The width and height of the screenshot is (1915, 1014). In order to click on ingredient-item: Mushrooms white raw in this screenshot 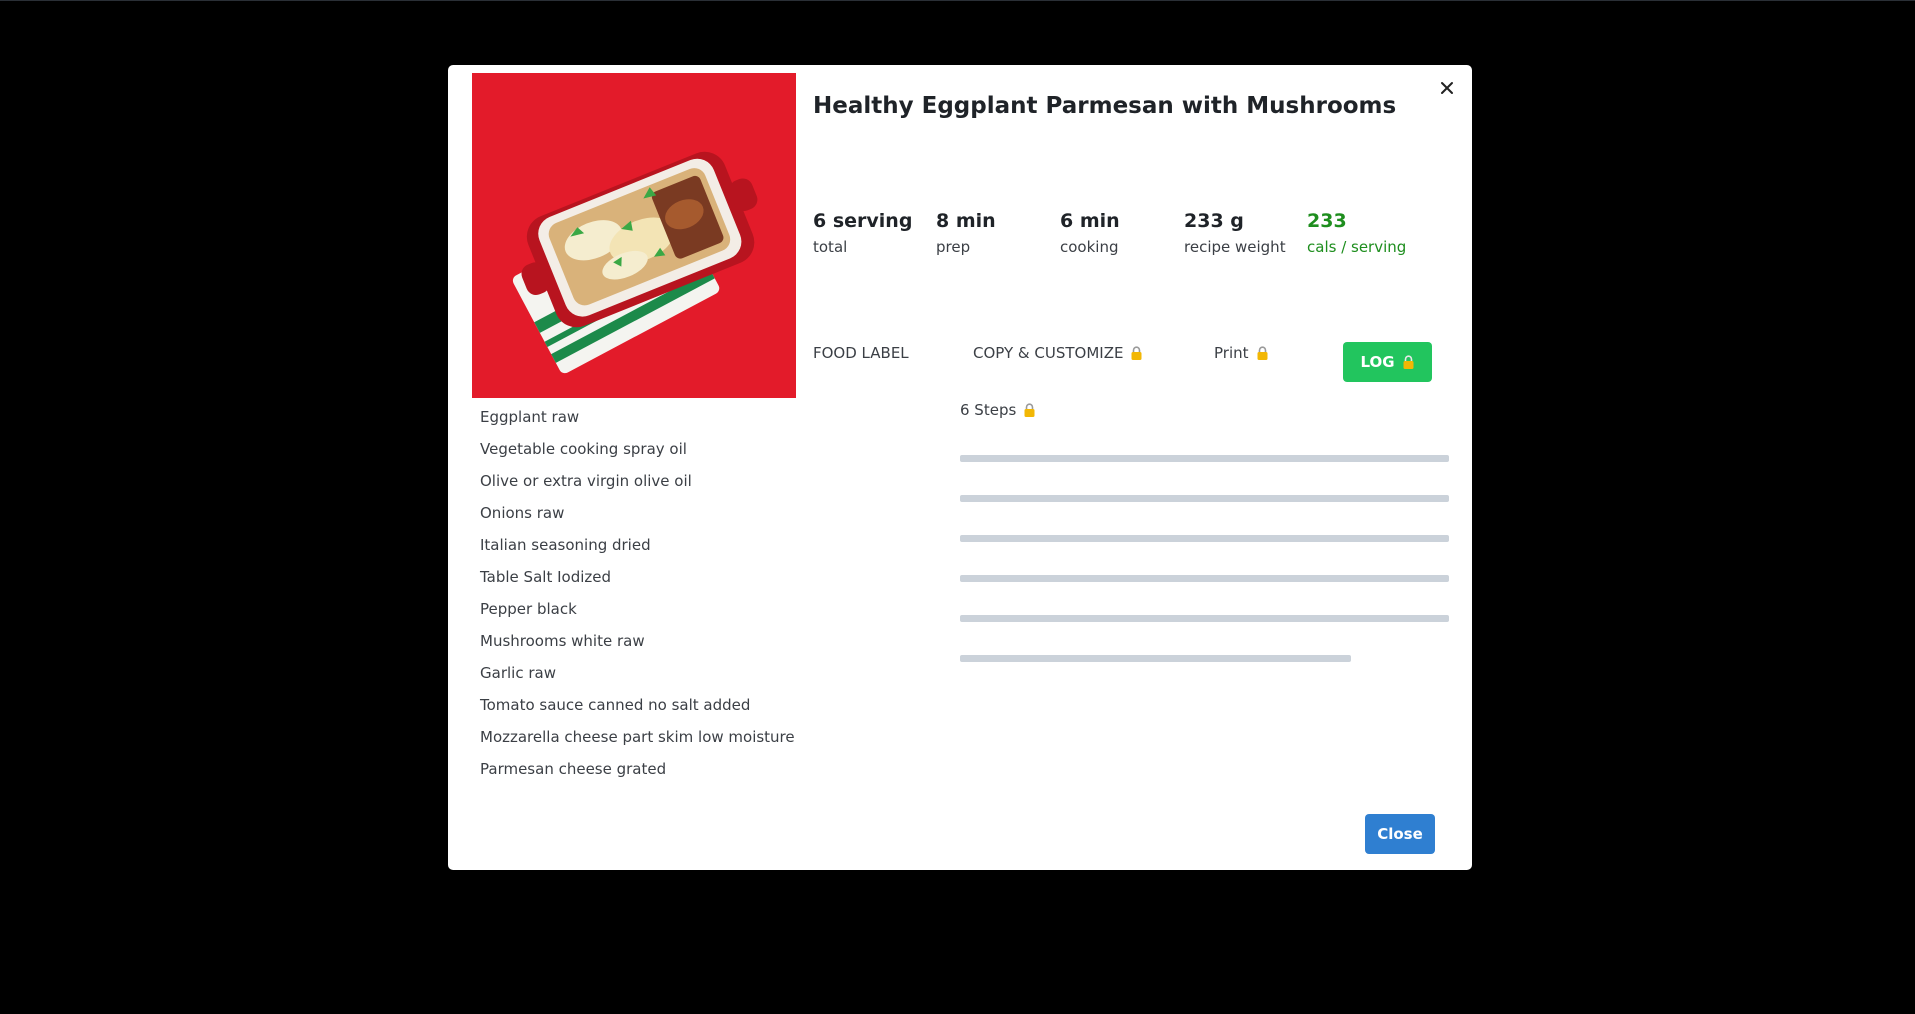, I will do `click(562, 641)`.